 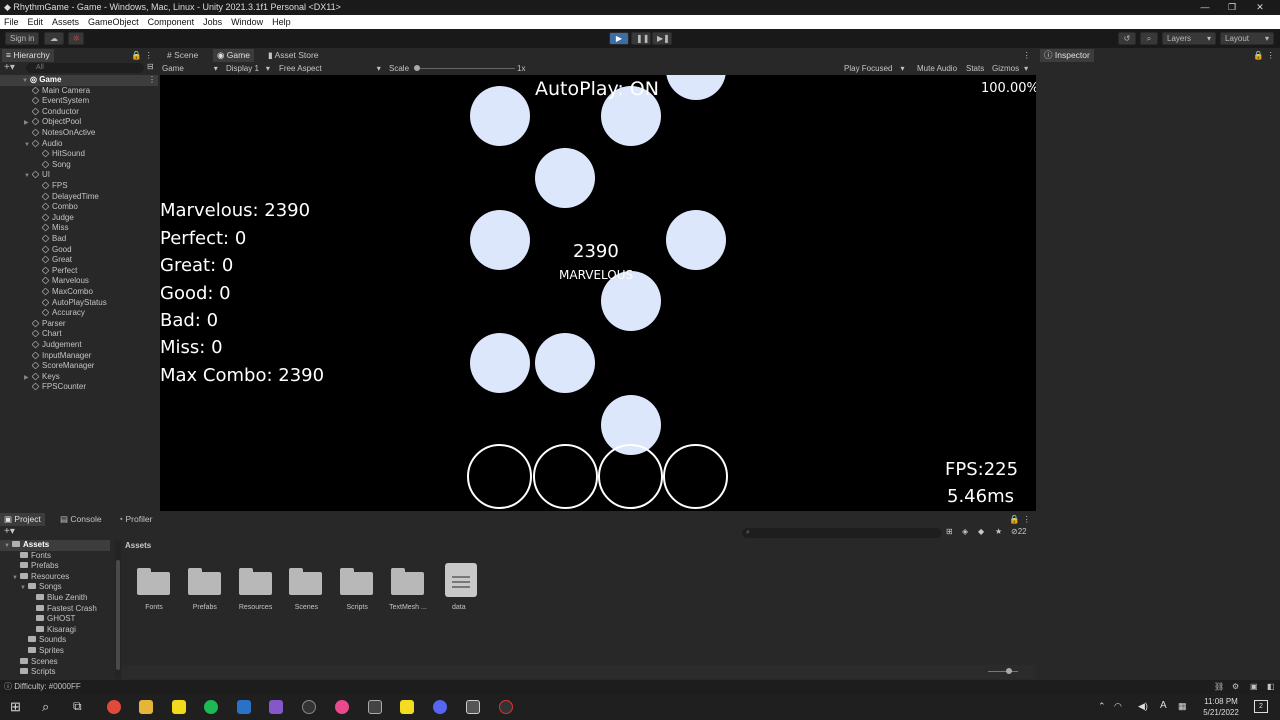 What do you see at coordinates (55, 545) in the screenshot?
I see `project-tree-item: ▼ Assets` at bounding box center [55, 545].